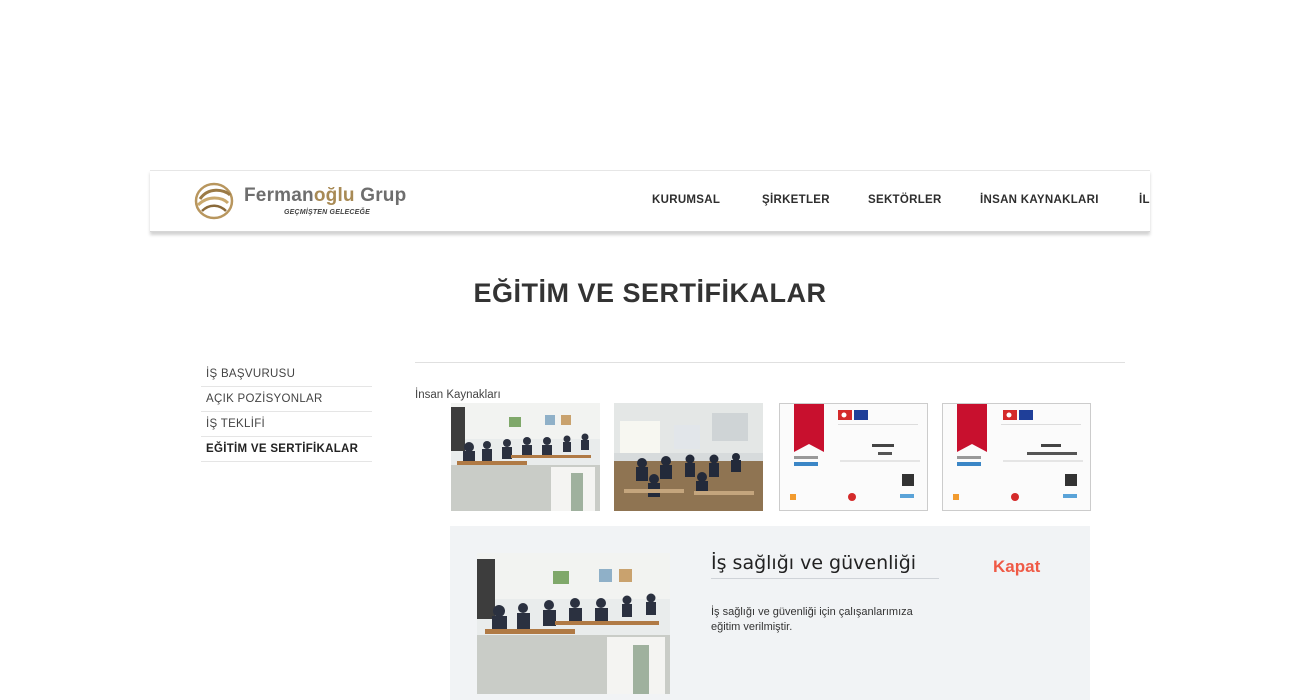  What do you see at coordinates (686, 200) in the screenshot?
I see `nav-kurumsal: KURUMSAL` at bounding box center [686, 200].